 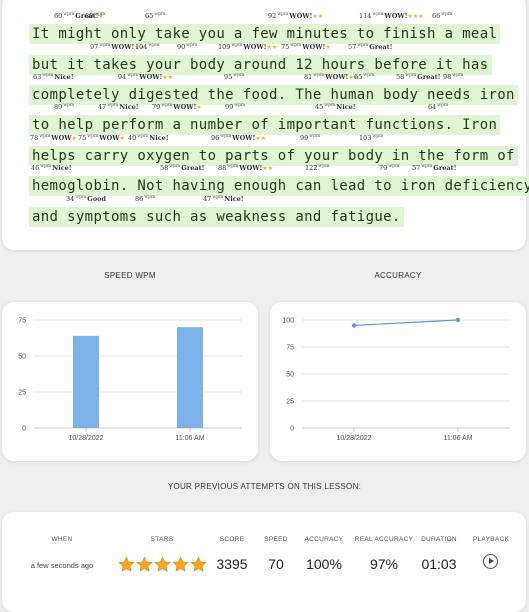 What do you see at coordinates (177, 107) in the screenshot?
I see `wpm-annotation: 79wpmWOW!★` at bounding box center [177, 107].